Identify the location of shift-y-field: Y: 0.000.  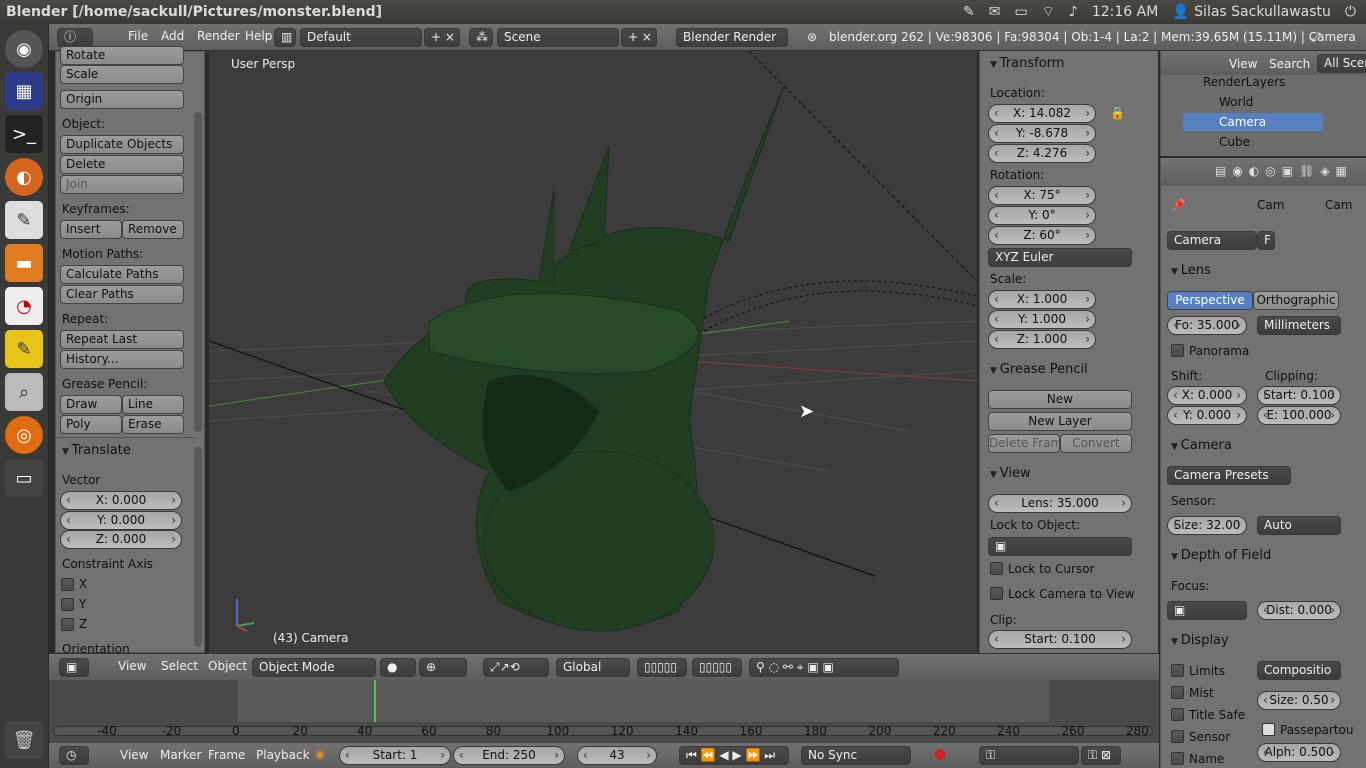
(1207, 415).